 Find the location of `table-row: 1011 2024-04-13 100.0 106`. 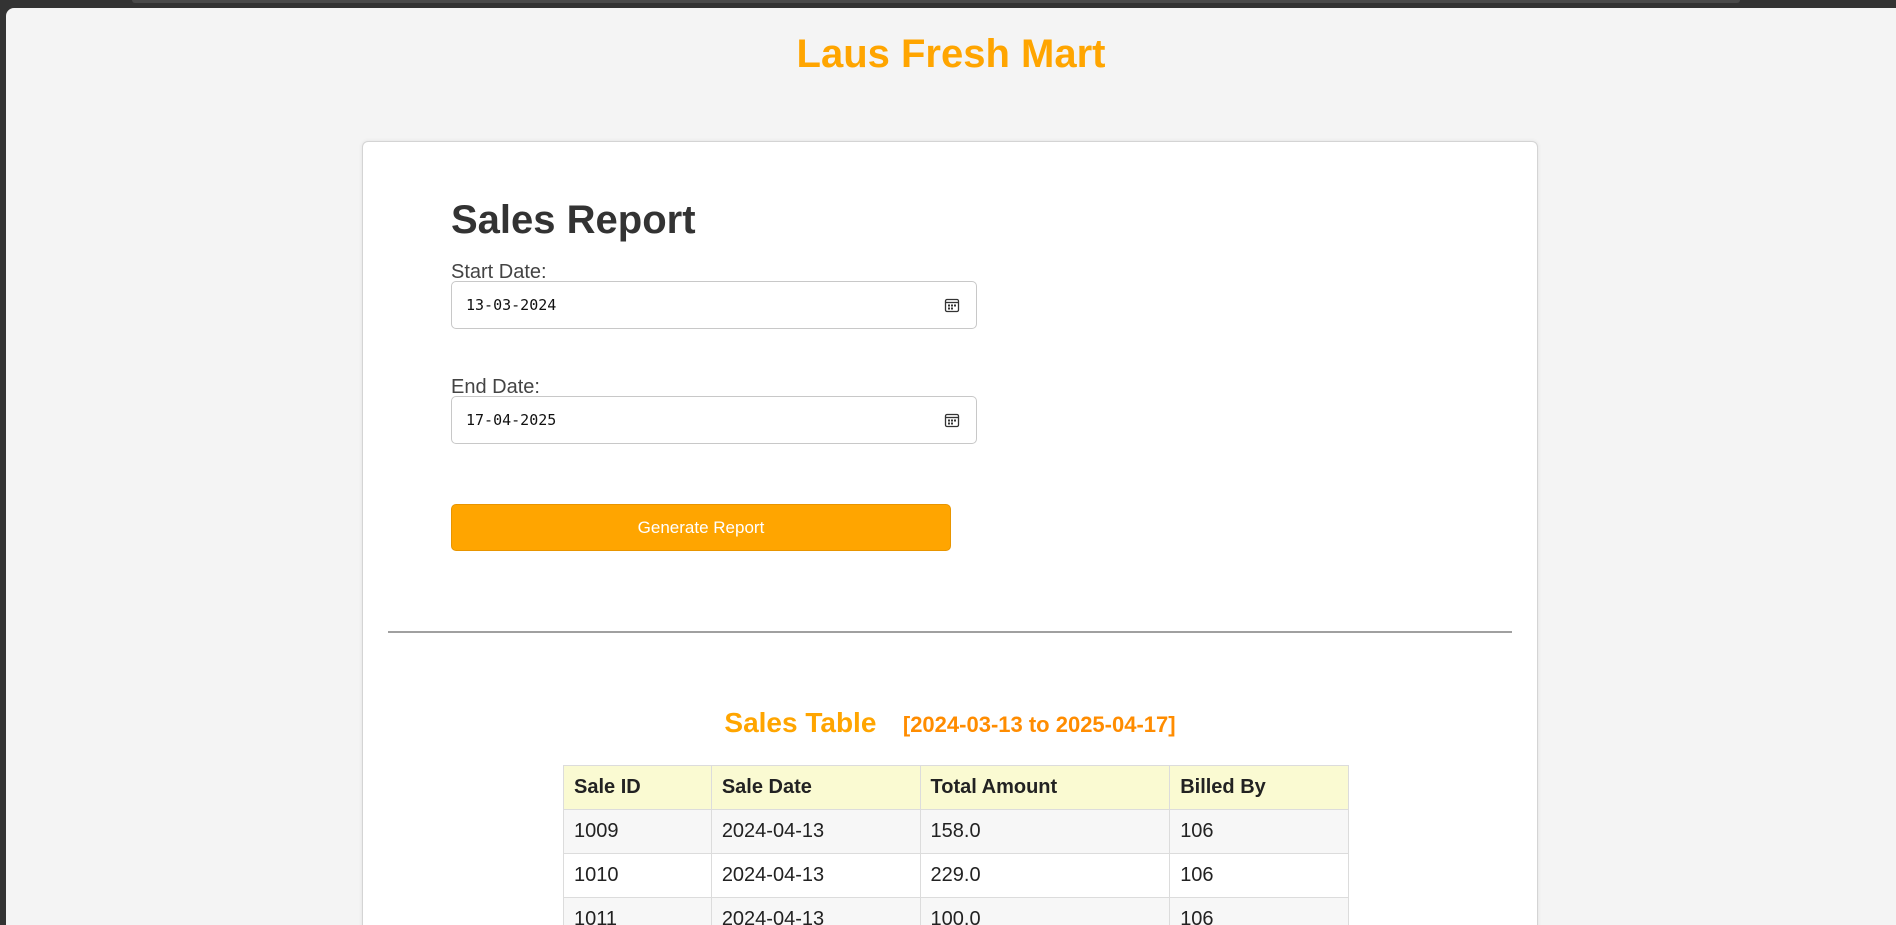

table-row: 1011 2024-04-13 100.0 106 is located at coordinates (956, 911).